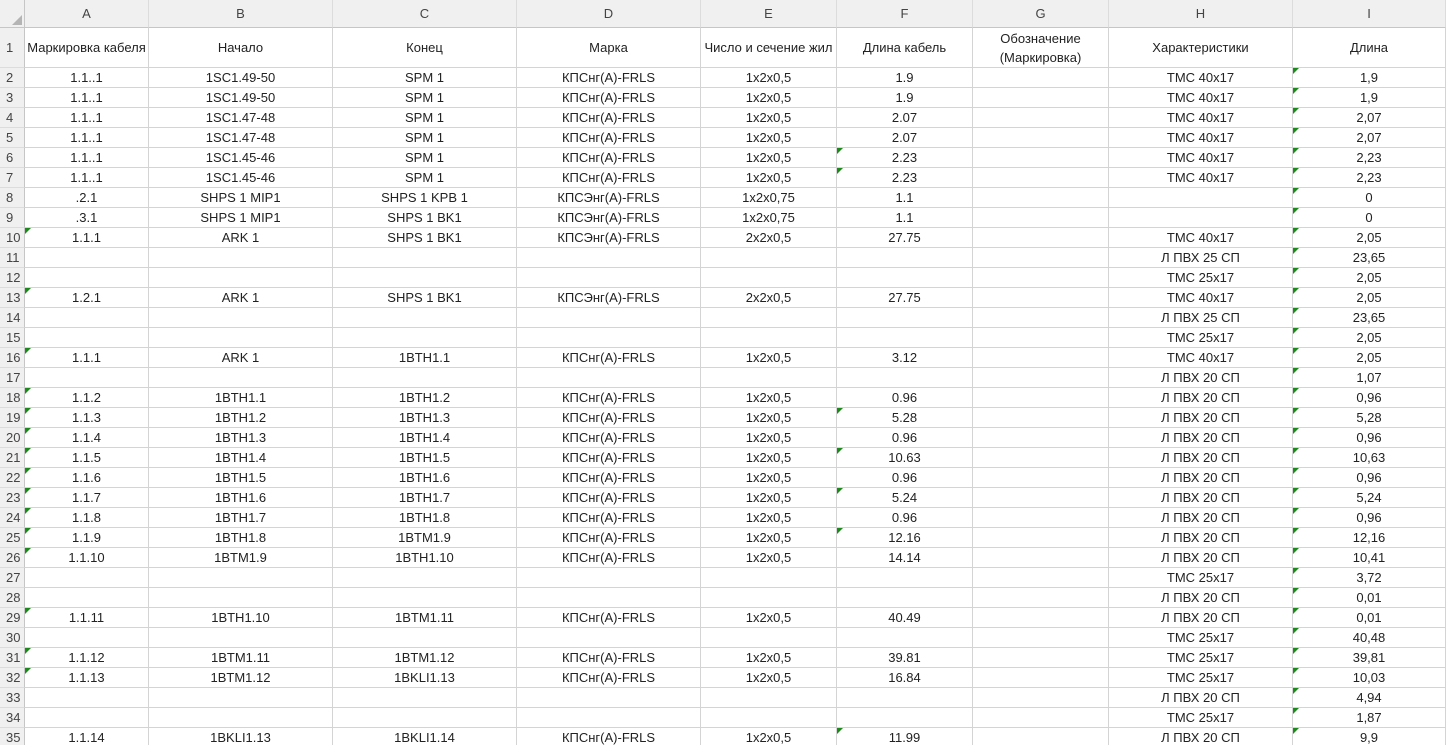  What do you see at coordinates (425, 678) in the screenshot?
I see `cell-c: 1BKLI1.13` at bounding box center [425, 678].